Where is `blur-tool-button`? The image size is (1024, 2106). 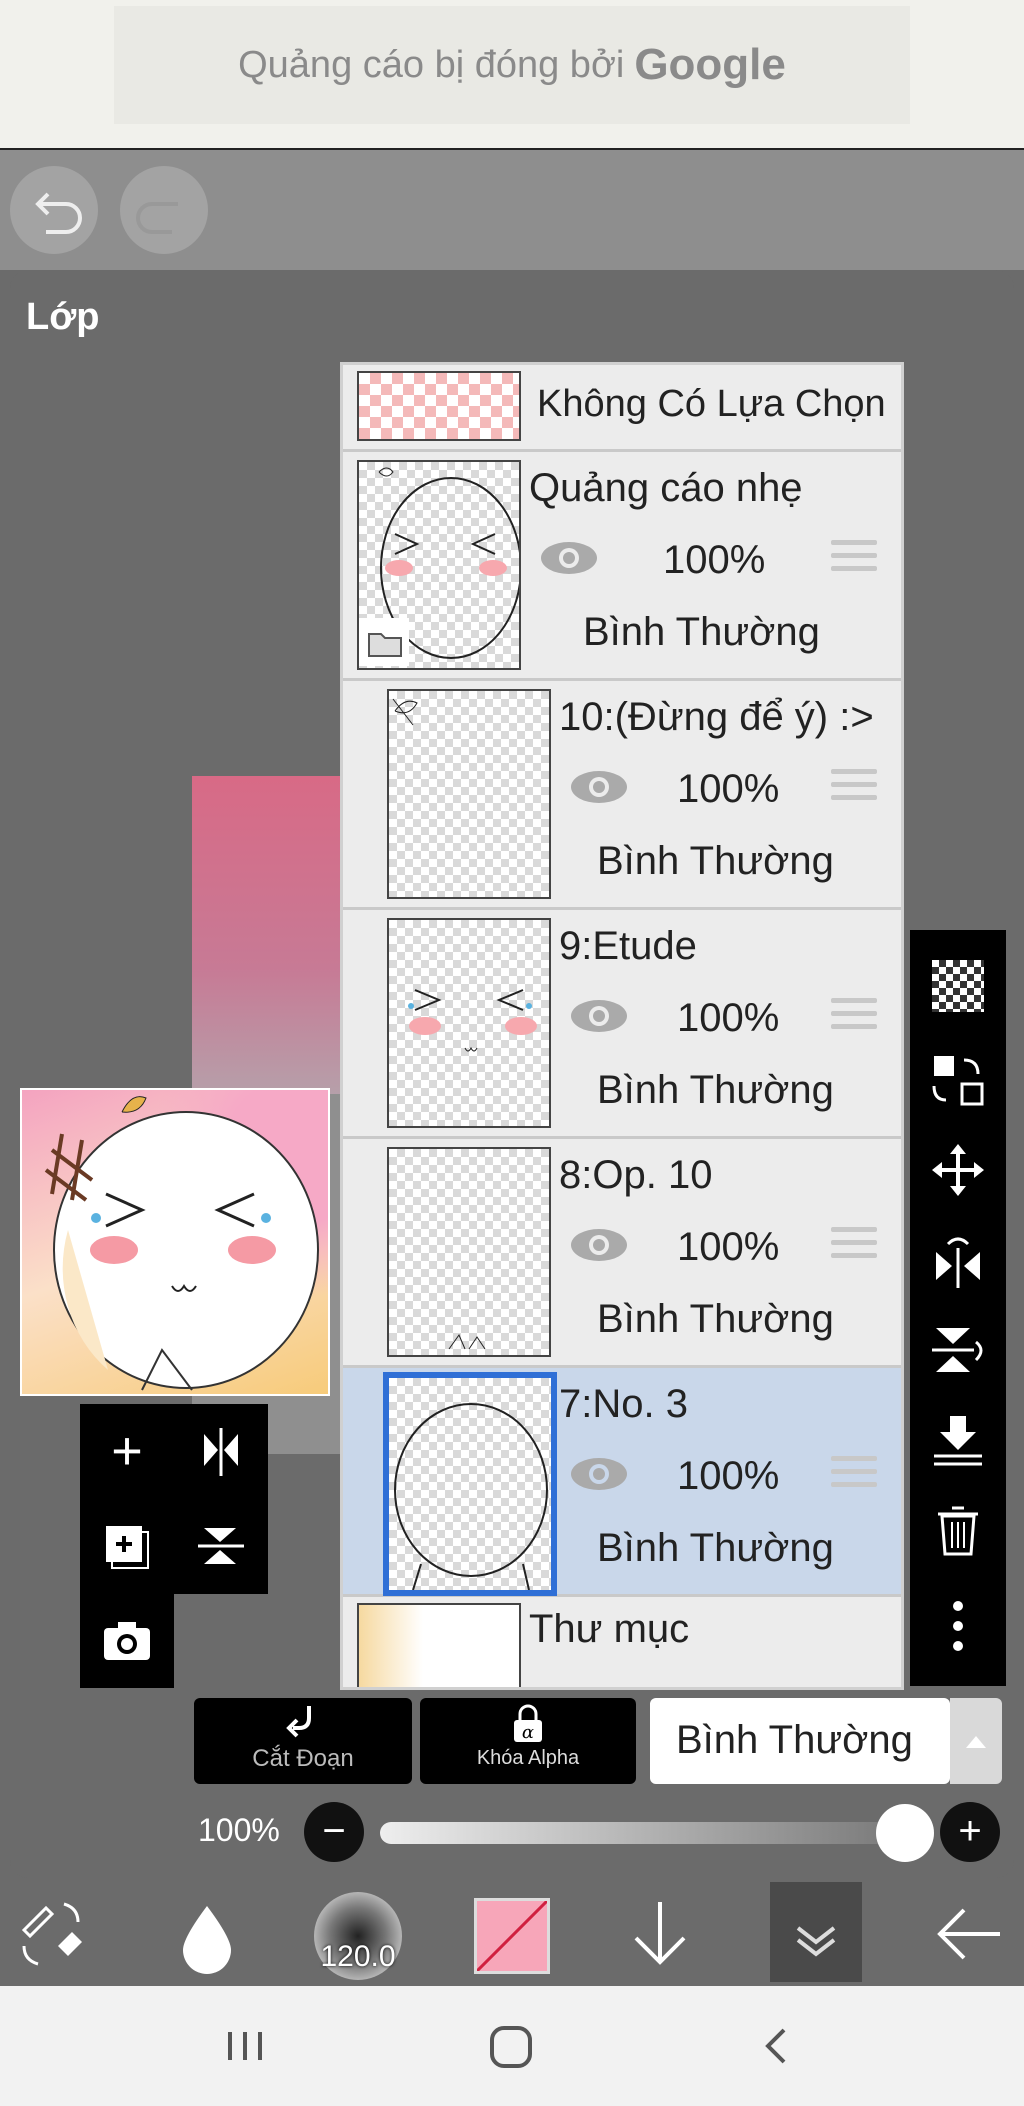
blur-tool-button is located at coordinates (207, 1934).